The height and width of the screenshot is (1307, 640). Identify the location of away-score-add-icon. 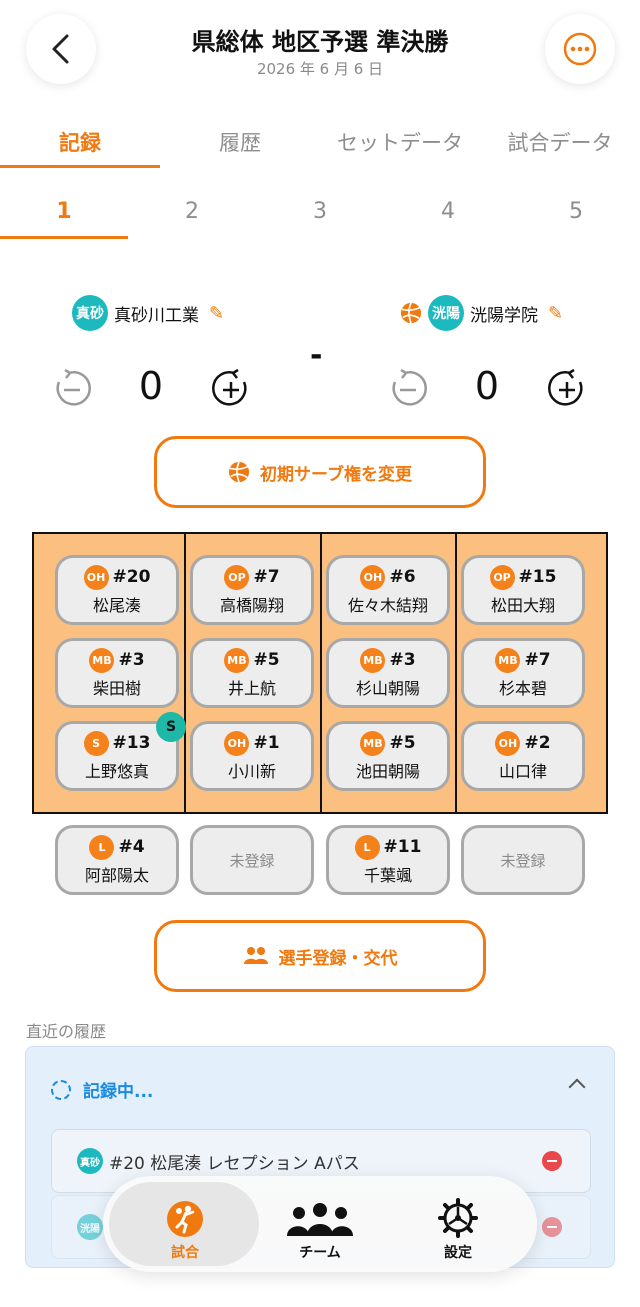
(567, 389).